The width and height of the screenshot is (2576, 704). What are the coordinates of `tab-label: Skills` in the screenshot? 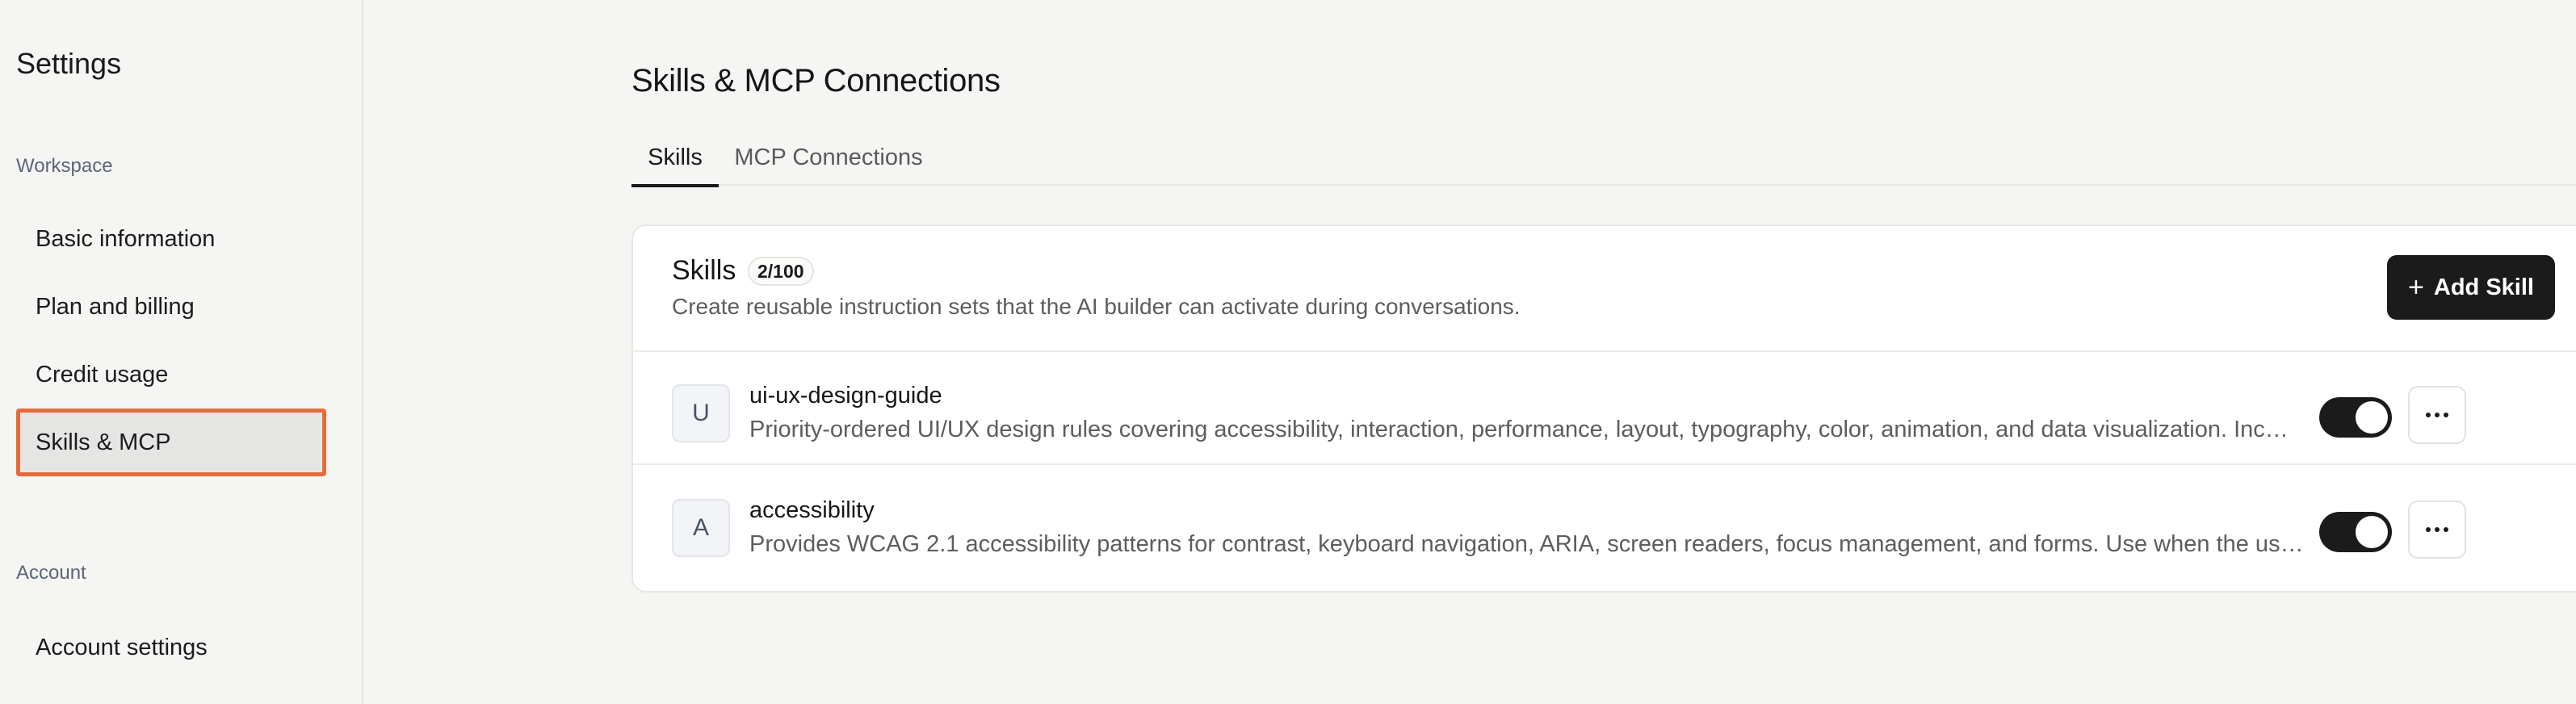 It's located at (675, 157).